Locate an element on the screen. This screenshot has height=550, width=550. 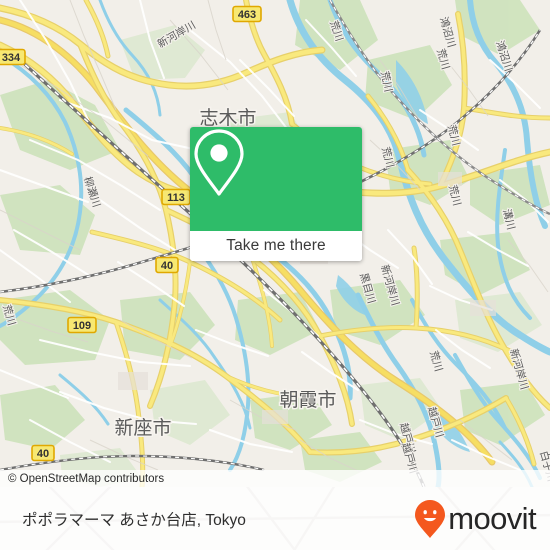
svg-text: 109 is located at coordinates (82, 326).